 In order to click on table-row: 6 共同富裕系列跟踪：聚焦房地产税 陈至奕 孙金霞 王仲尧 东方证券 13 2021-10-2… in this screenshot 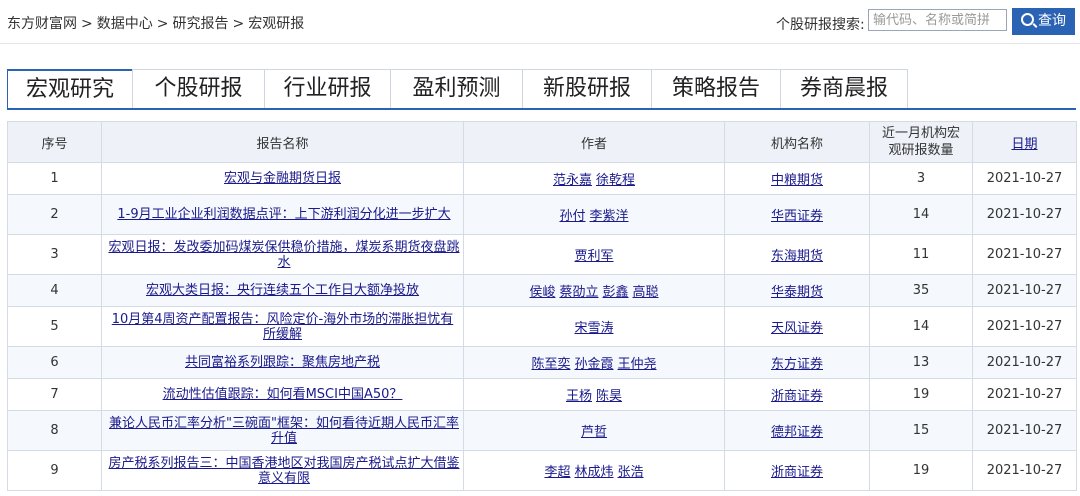, I will do `click(542, 362)`.